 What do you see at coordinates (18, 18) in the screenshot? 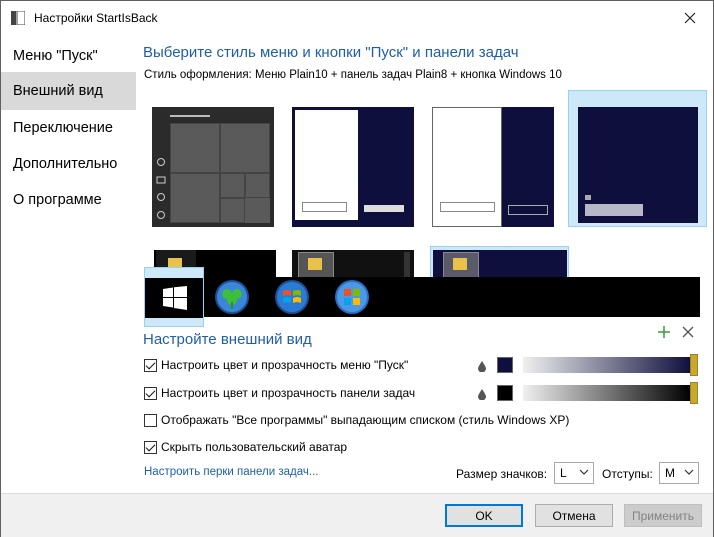
I see `app-icon` at bounding box center [18, 18].